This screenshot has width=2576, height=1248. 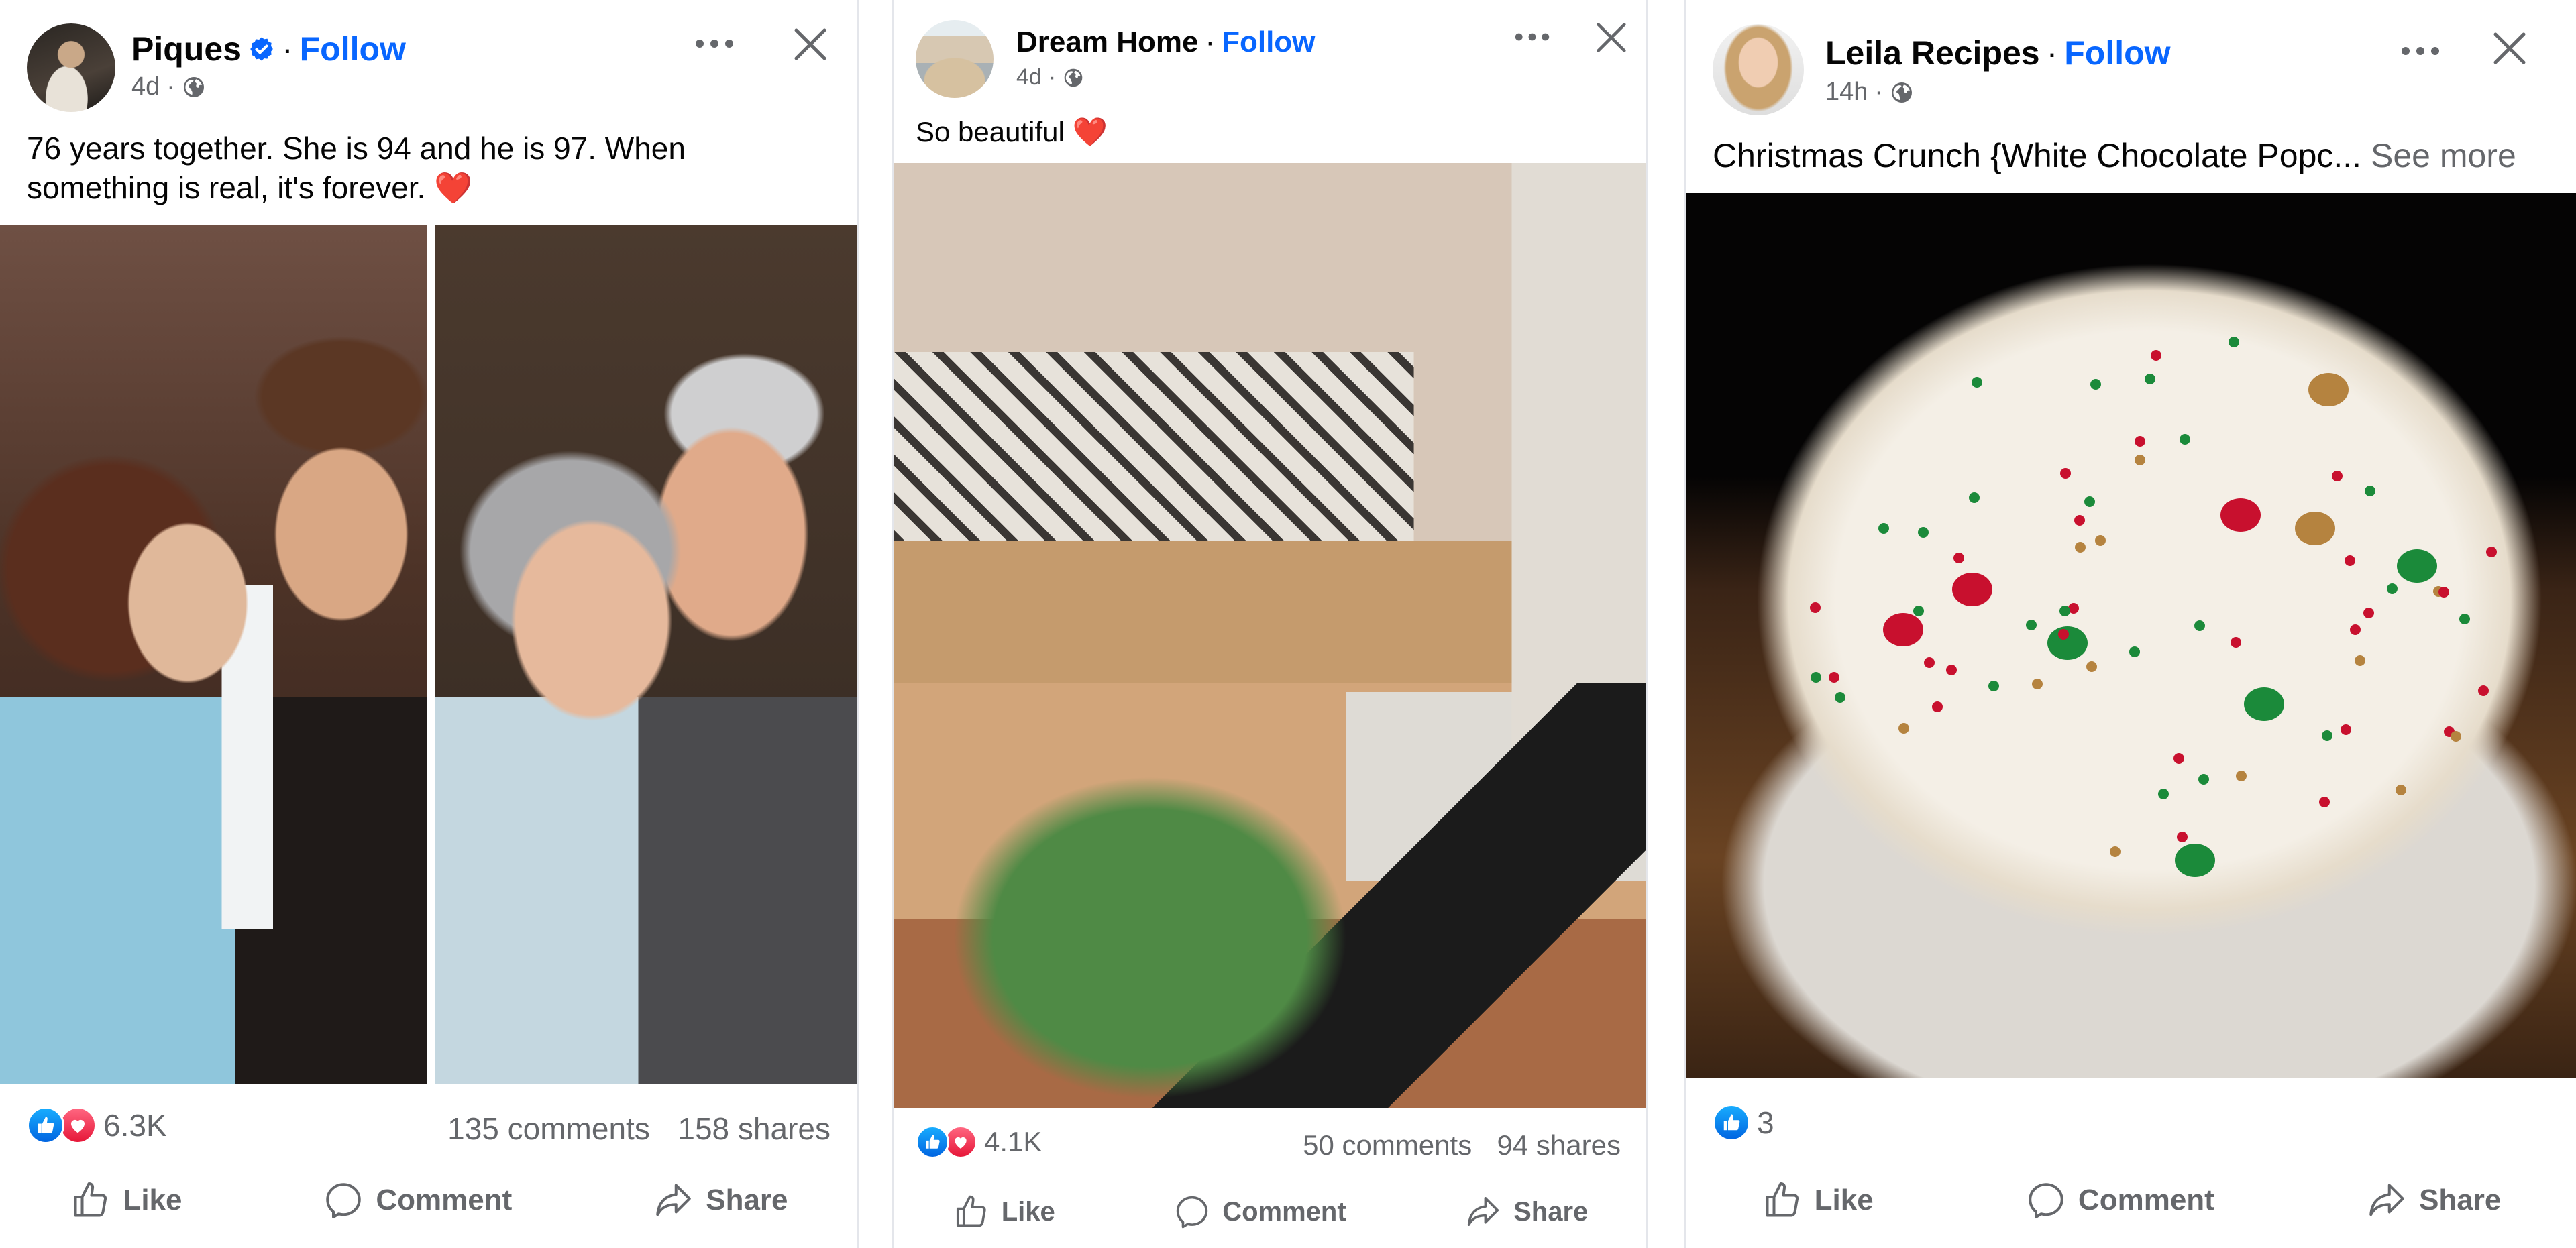 What do you see at coordinates (1107, 42) in the screenshot?
I see `author-name: Dream Home` at bounding box center [1107, 42].